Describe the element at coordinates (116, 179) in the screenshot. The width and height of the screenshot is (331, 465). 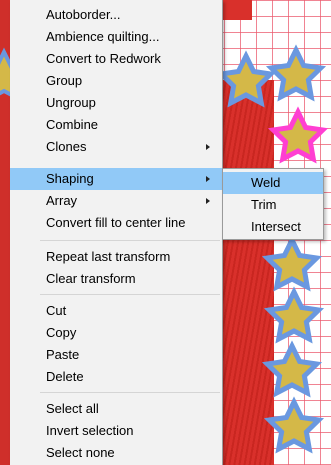
I see `menu-item-shaping: Shaping` at that location.